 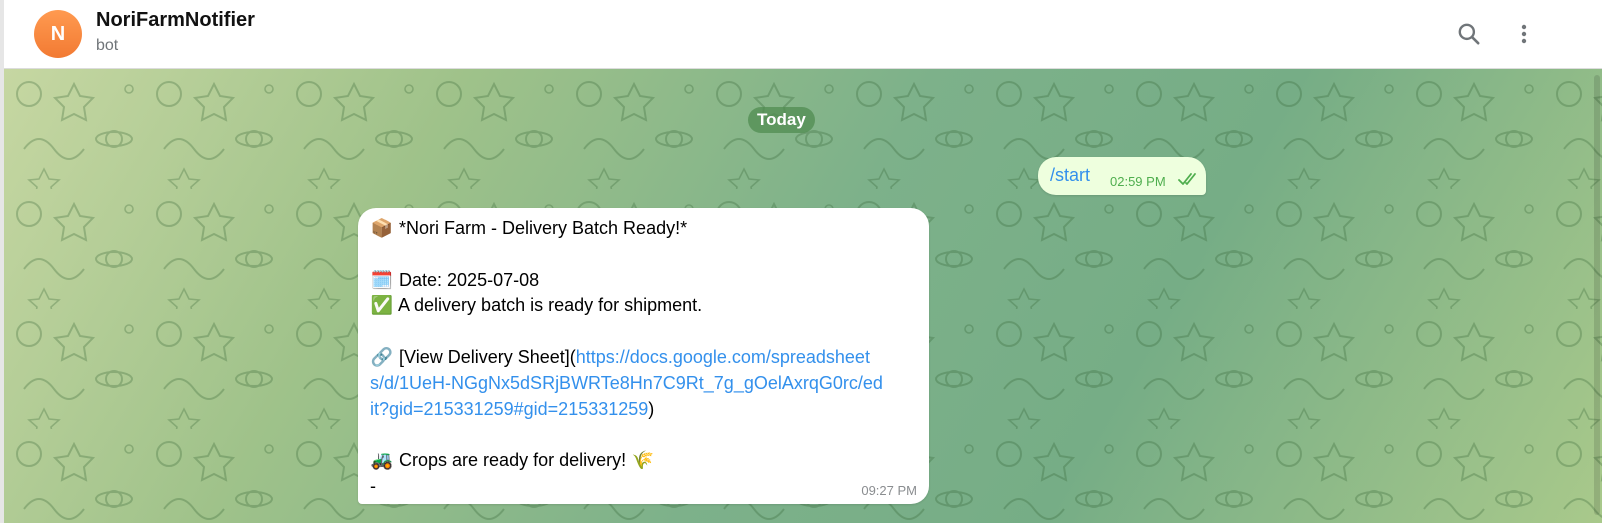 I want to click on message-line-link-end: it?gid=215331259#gid=215331259), so click(x=644, y=410).